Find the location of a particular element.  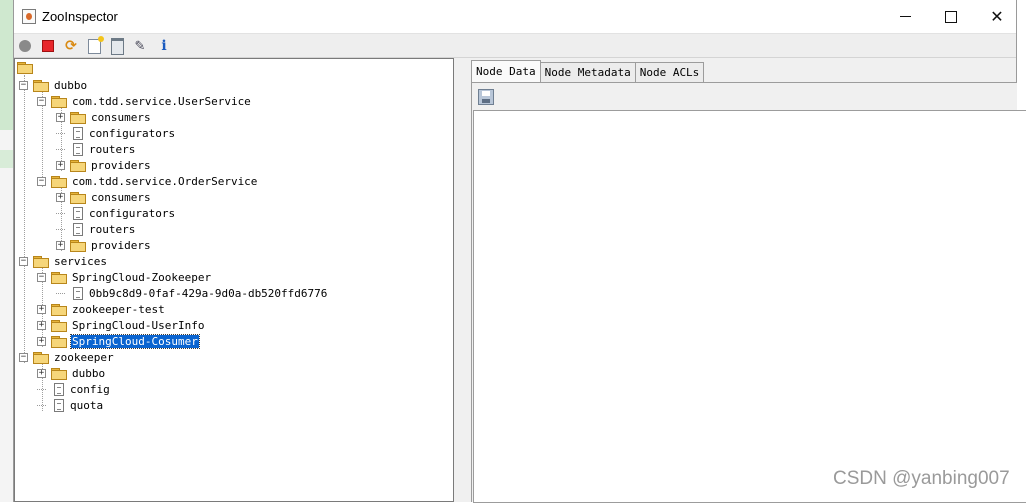

tree-node-dubbo: − dubbo is located at coordinates (53, 85).